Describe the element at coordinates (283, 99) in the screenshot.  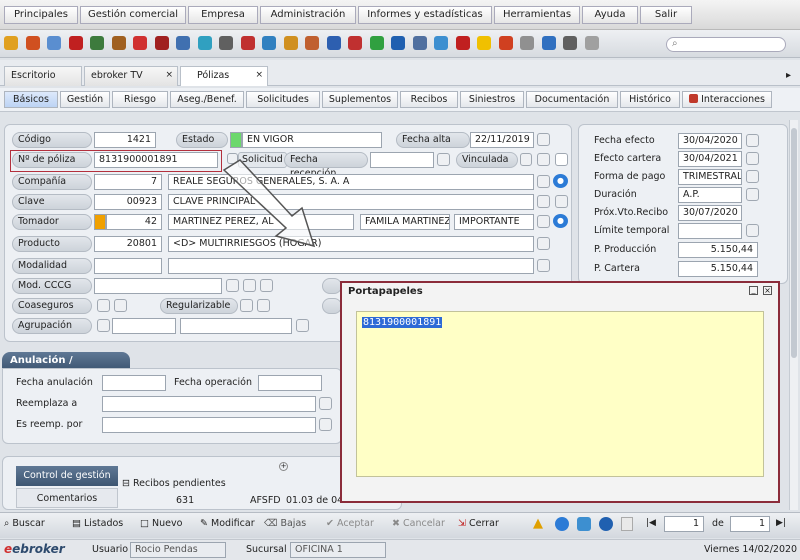
I see `tab-solicitudes: Solicitudes` at that location.